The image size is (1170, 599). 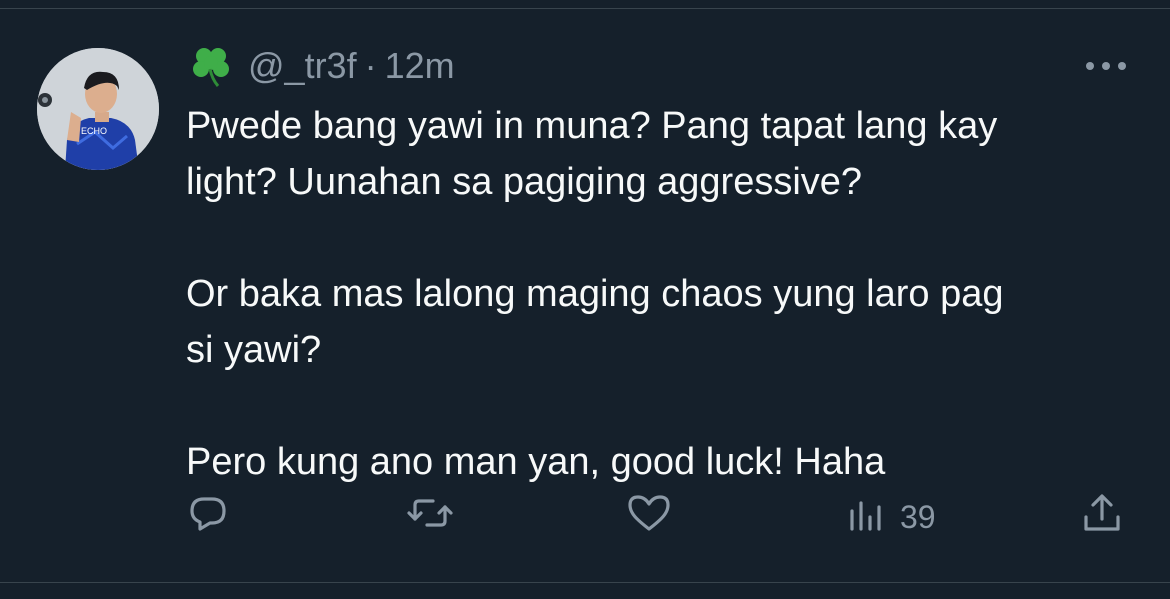 What do you see at coordinates (585, 582) in the screenshot?
I see `bottom-divider` at bounding box center [585, 582].